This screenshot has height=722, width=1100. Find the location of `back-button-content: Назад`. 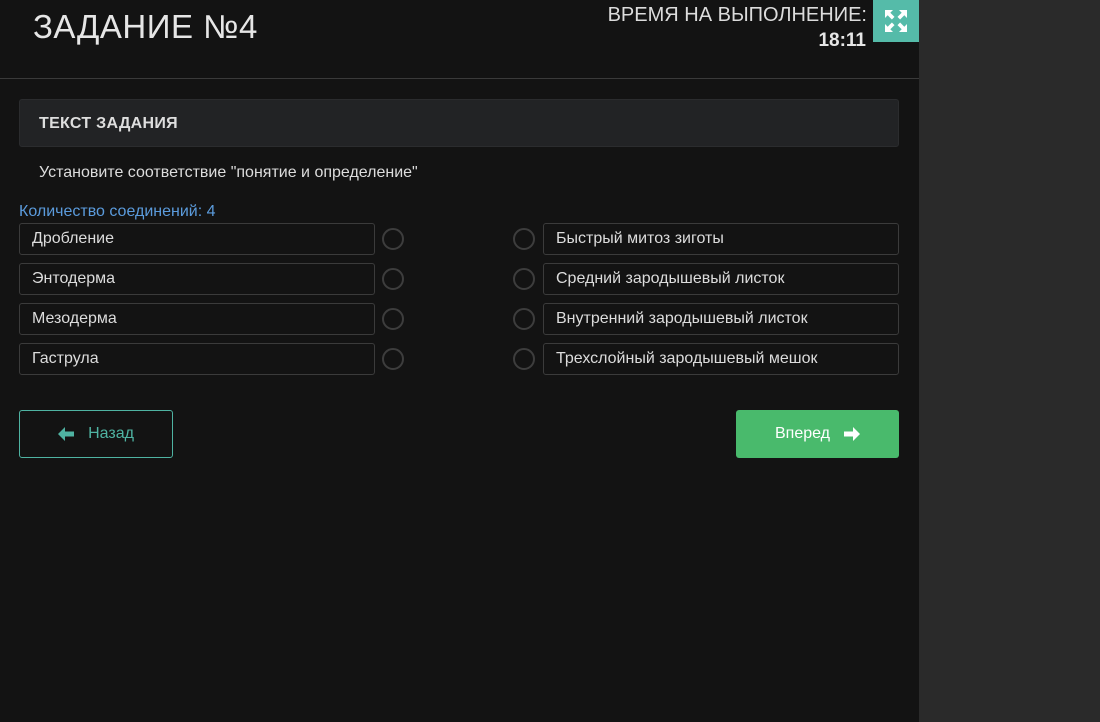

back-button-content: Назад is located at coordinates (96, 434).